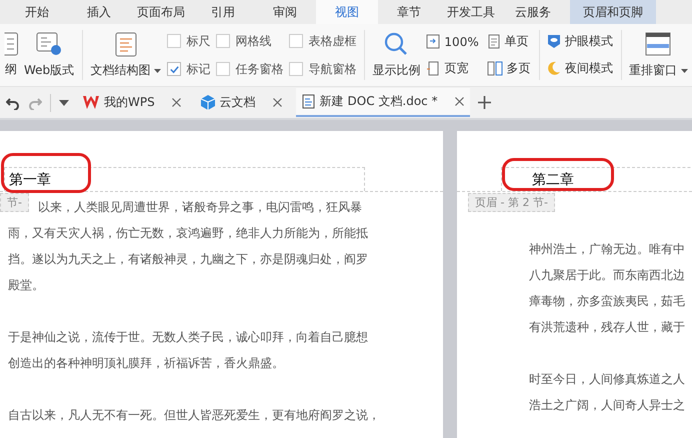 This screenshot has height=438, width=692. What do you see at coordinates (241, 102) in the screenshot?
I see `document-tab: 云文档` at bounding box center [241, 102].